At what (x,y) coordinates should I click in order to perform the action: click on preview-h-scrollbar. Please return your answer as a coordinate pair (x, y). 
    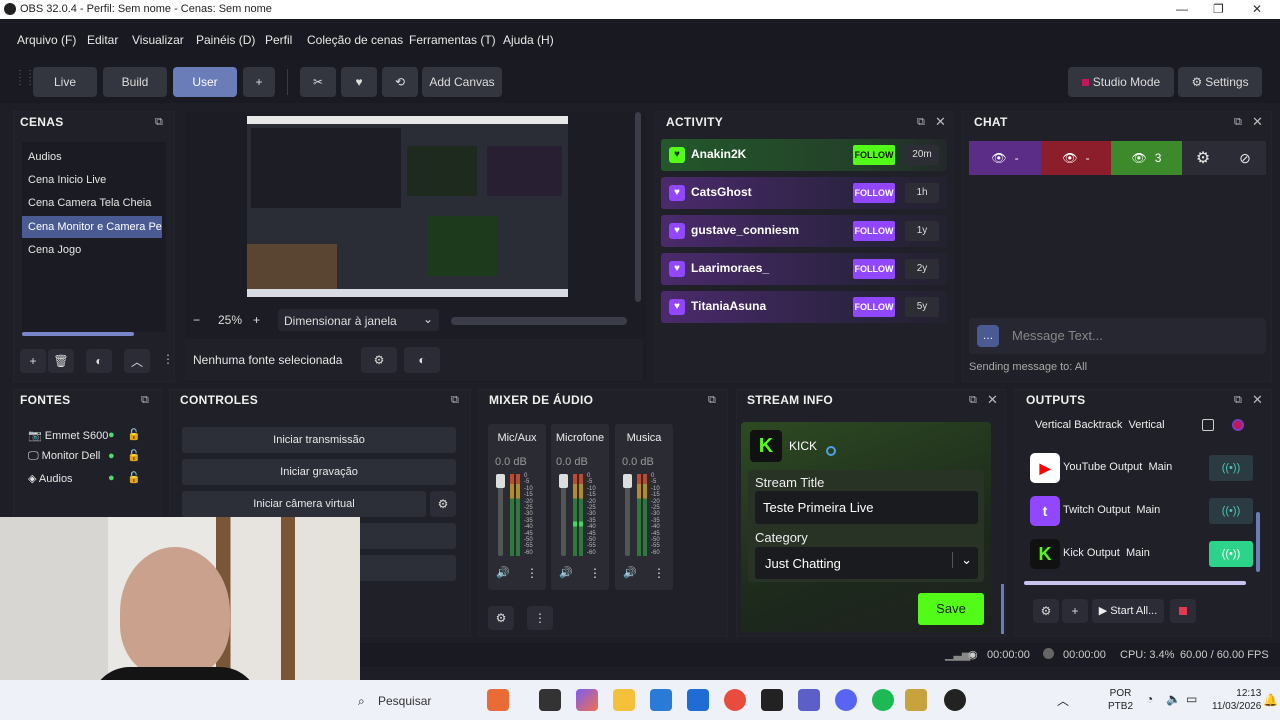
    Looking at the image, I should click on (539, 321).